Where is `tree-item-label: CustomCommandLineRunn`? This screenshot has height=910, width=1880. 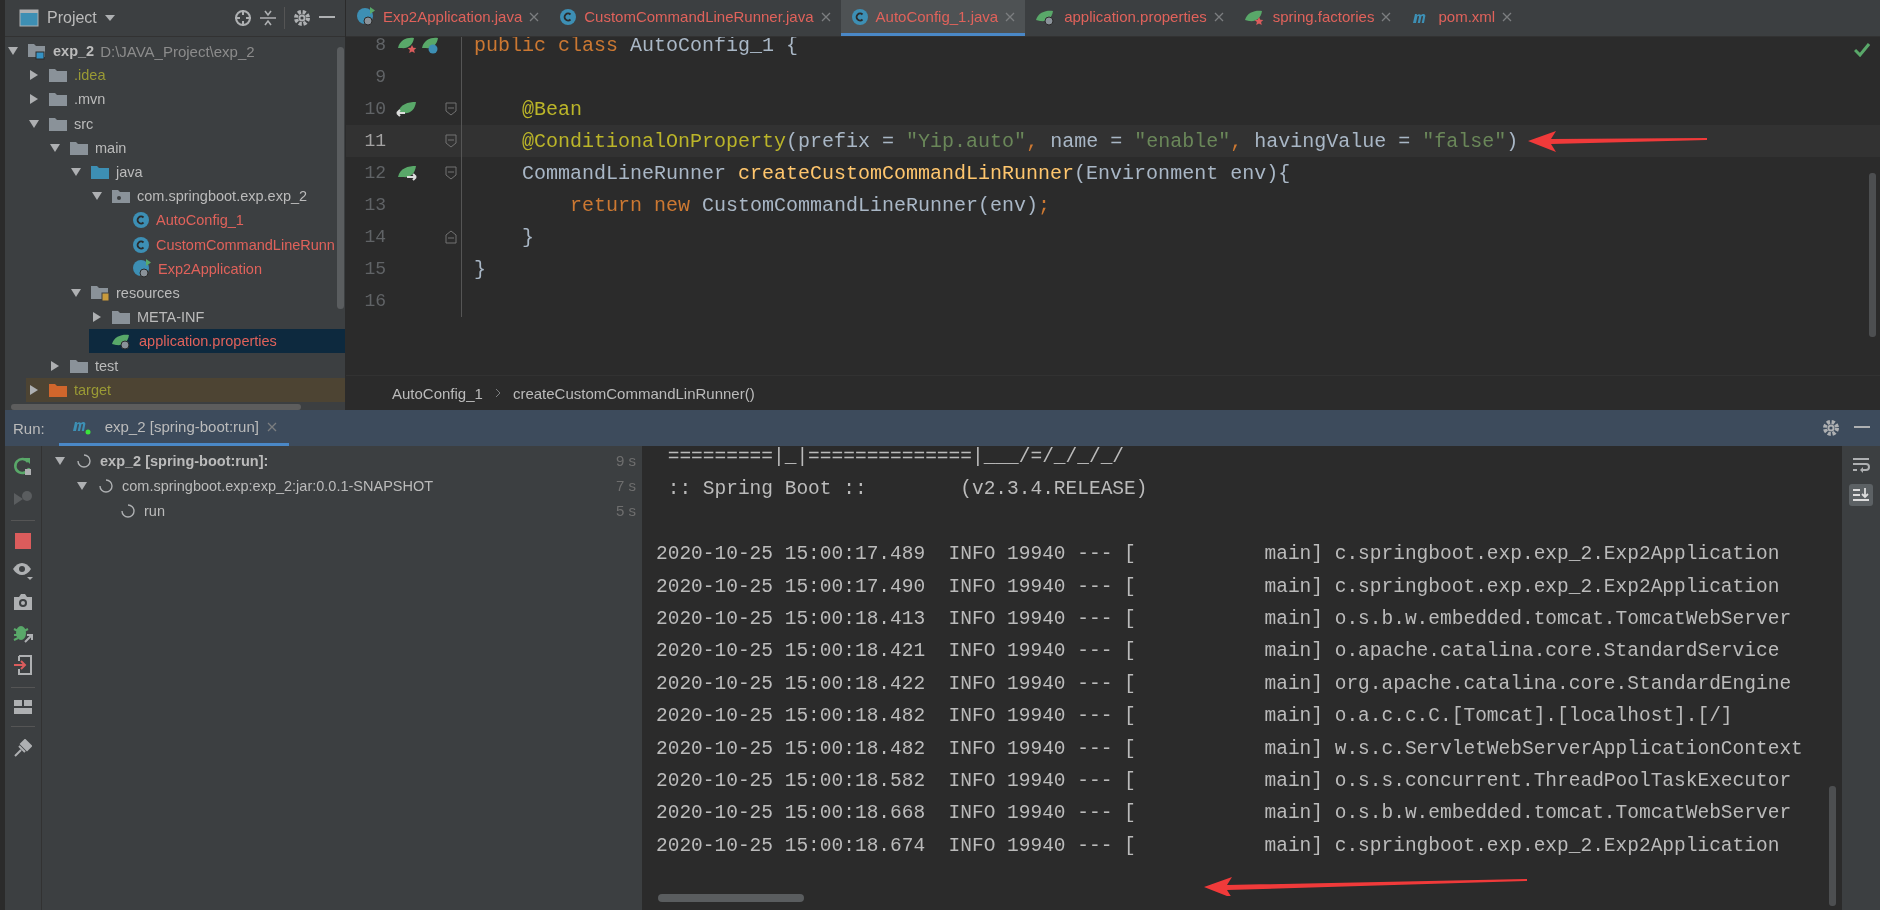
tree-item-label: CustomCommandLineRunn is located at coordinates (245, 244).